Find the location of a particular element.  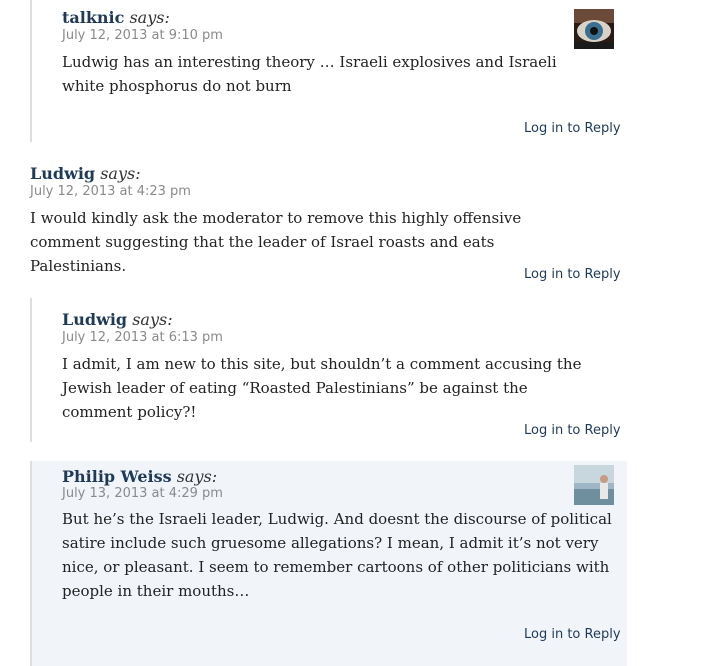

comment-date: July 12, 2013 at 6:13 pm is located at coordinates (142, 337).